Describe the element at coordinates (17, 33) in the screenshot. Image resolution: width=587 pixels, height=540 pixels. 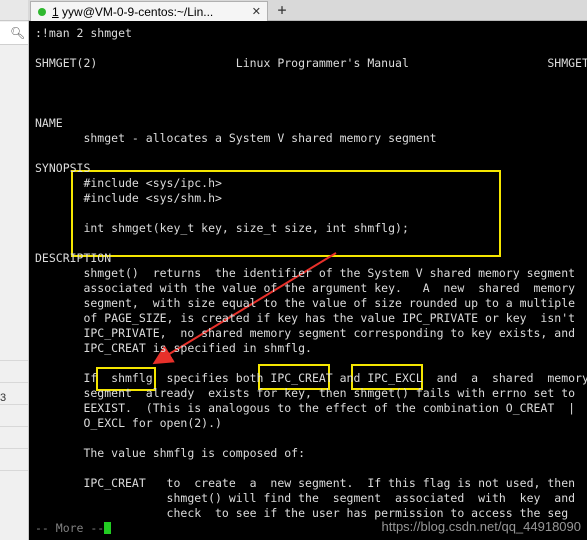
I see `search-icon: 🔍︎` at that location.